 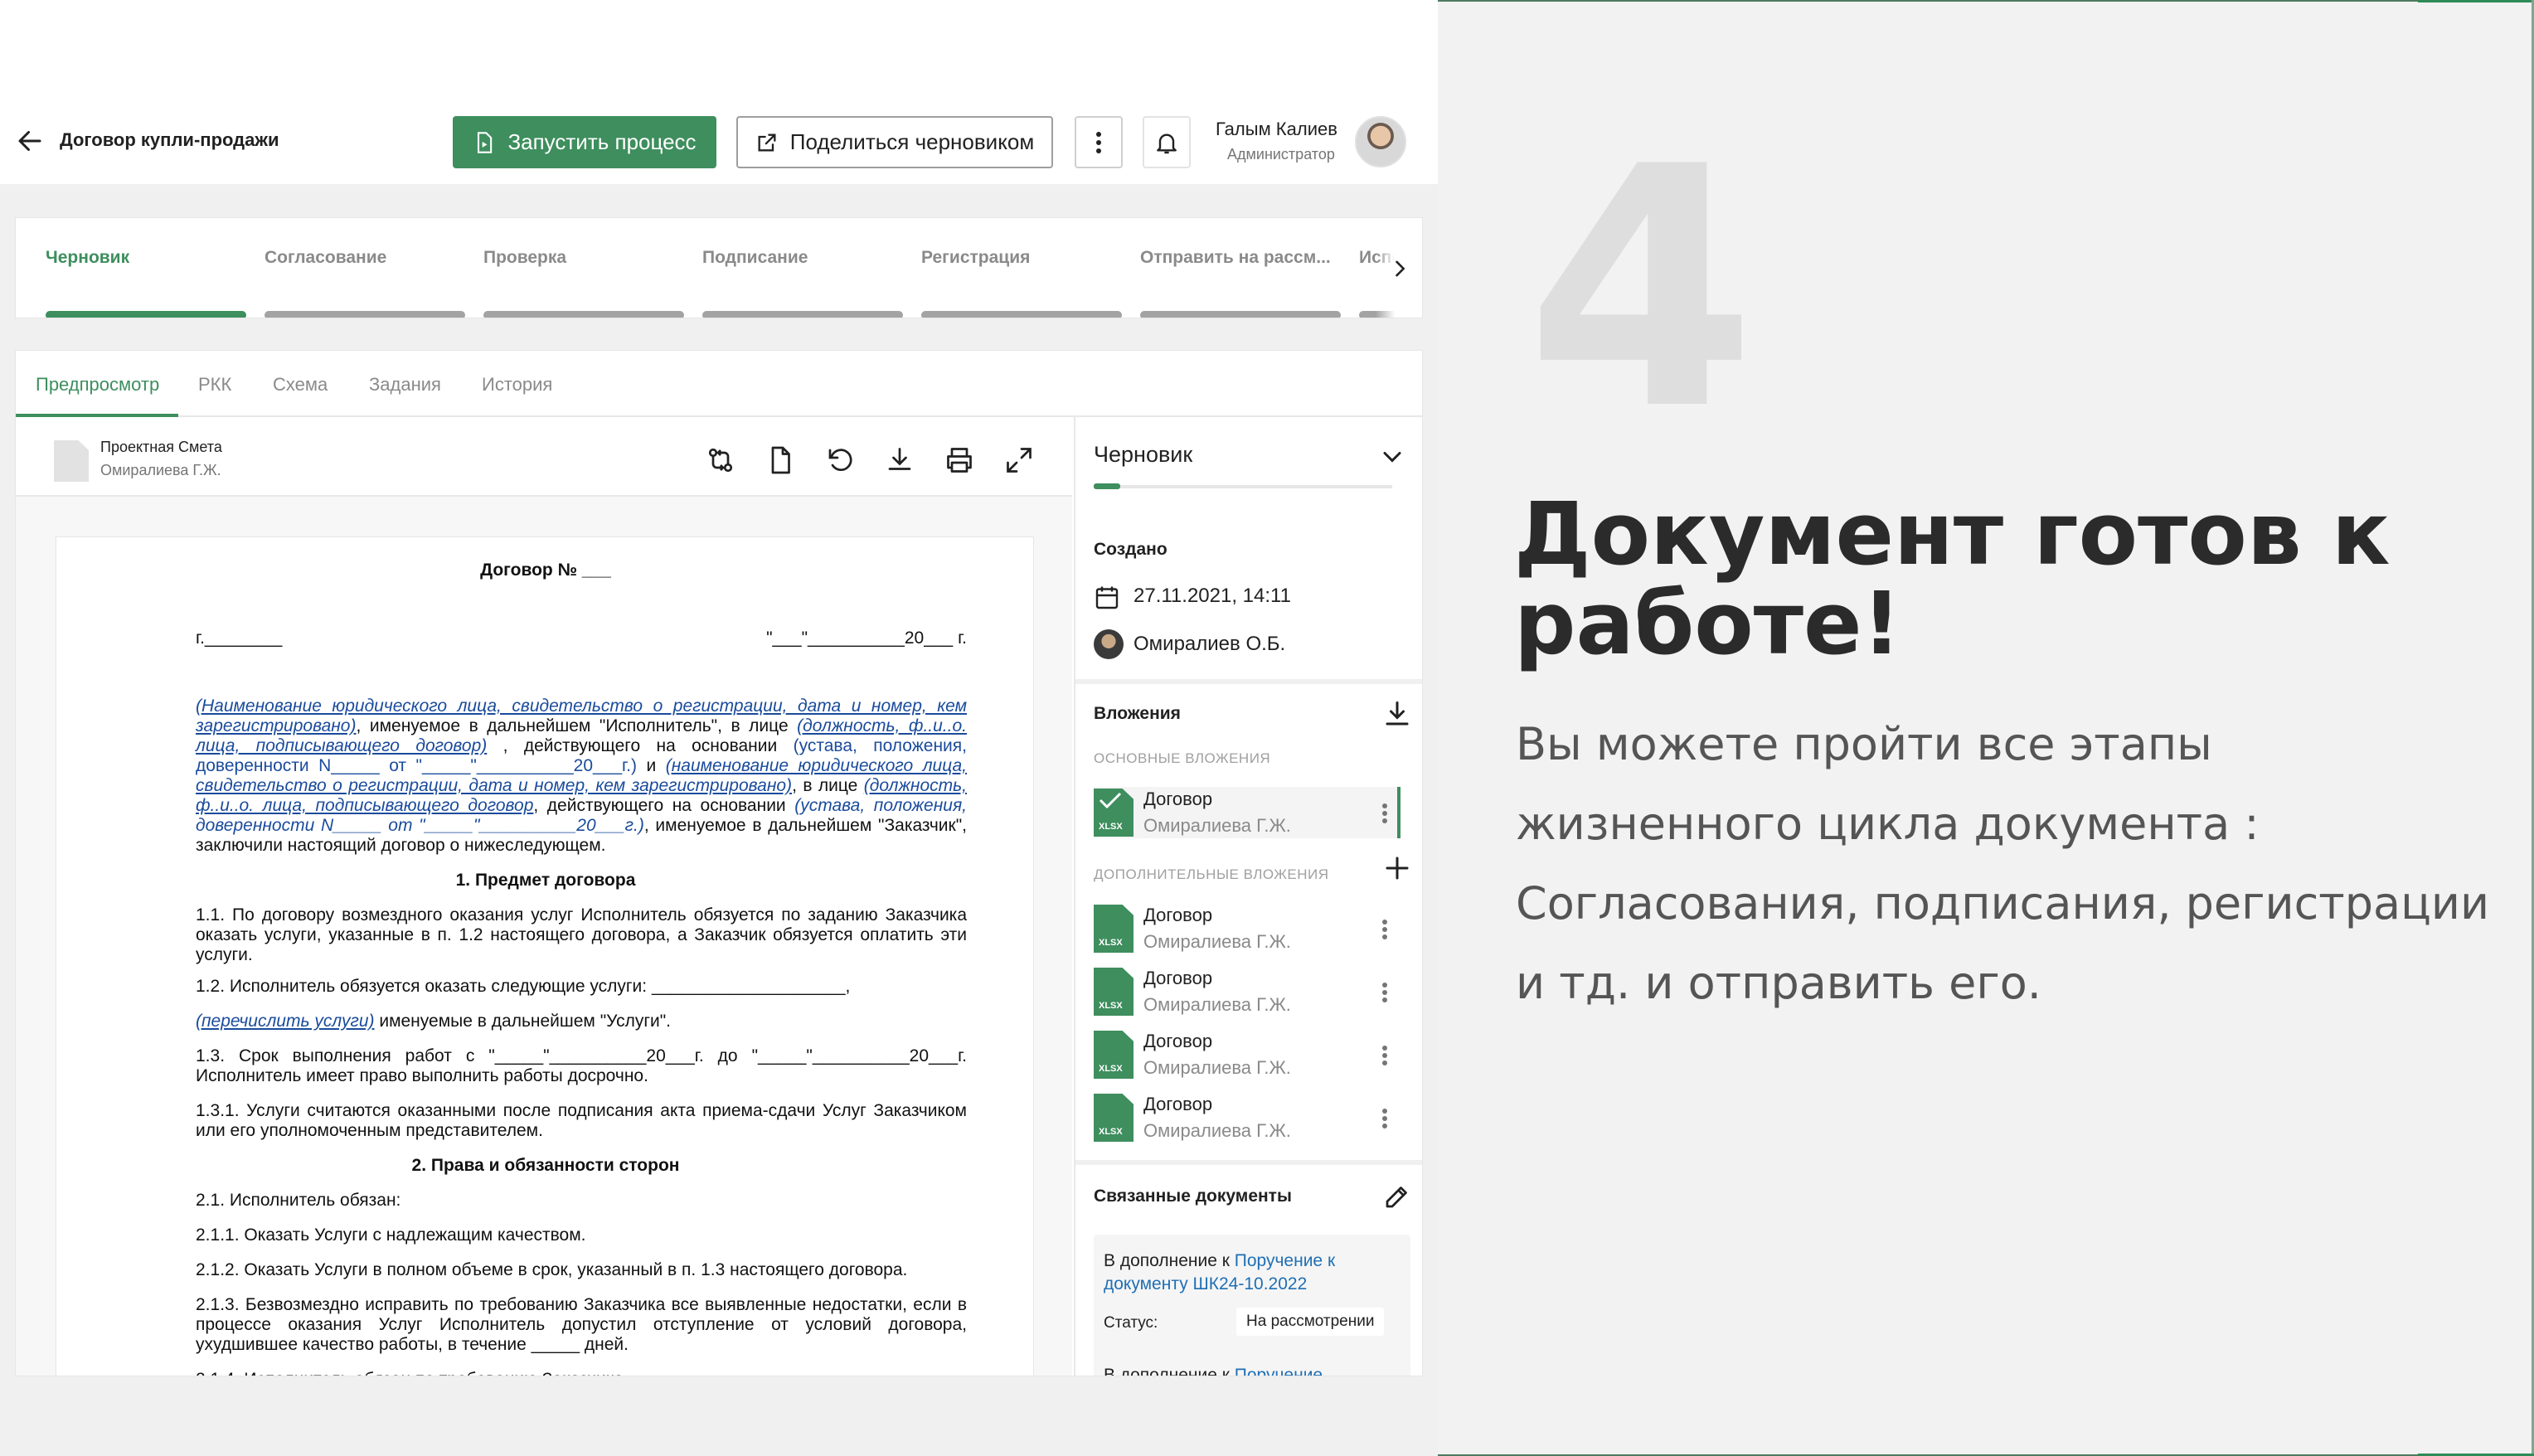 What do you see at coordinates (365, 283) in the screenshot?
I see `stage-approval: Согласование` at bounding box center [365, 283].